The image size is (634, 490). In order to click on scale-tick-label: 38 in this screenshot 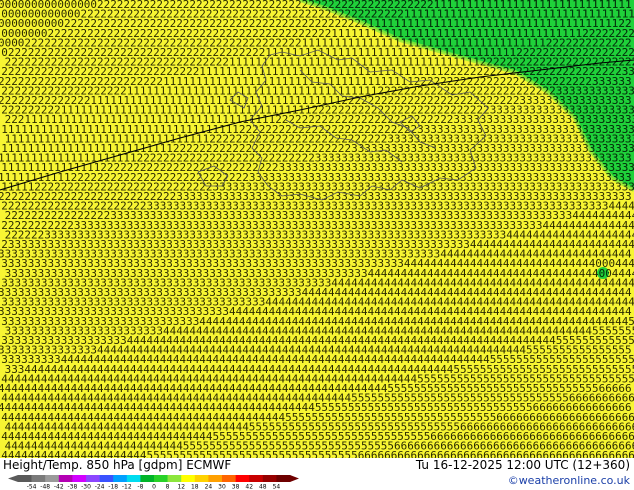, I will do `click(236, 487)`.